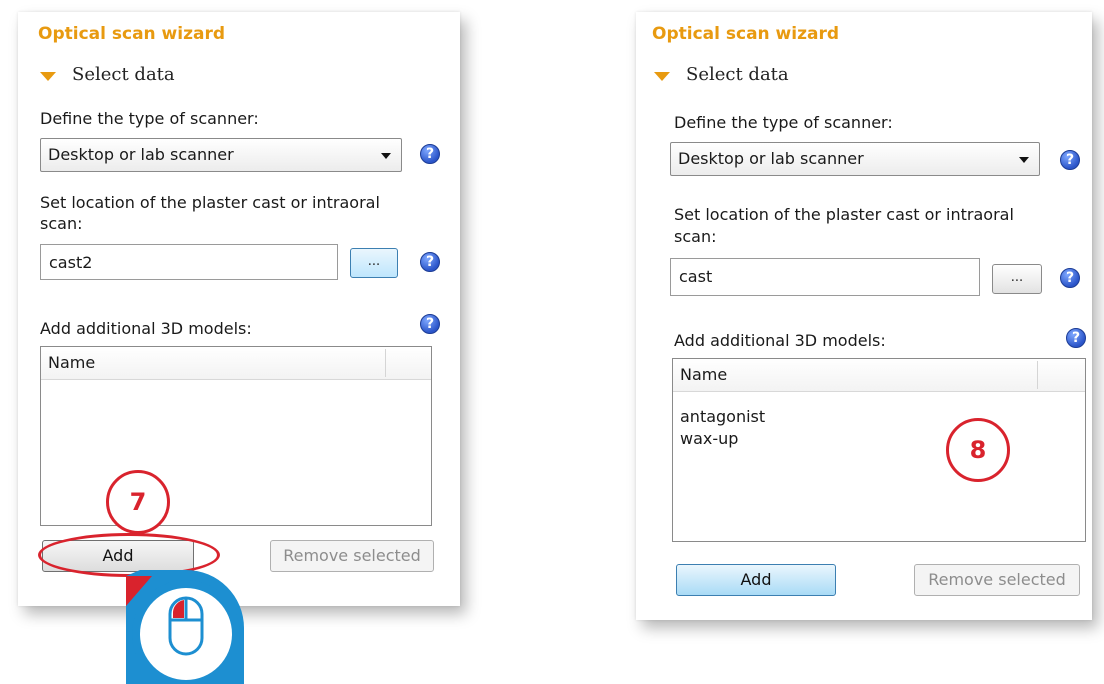 This screenshot has height=684, width=1104. I want to click on step-marker-7: 7, so click(138, 502).